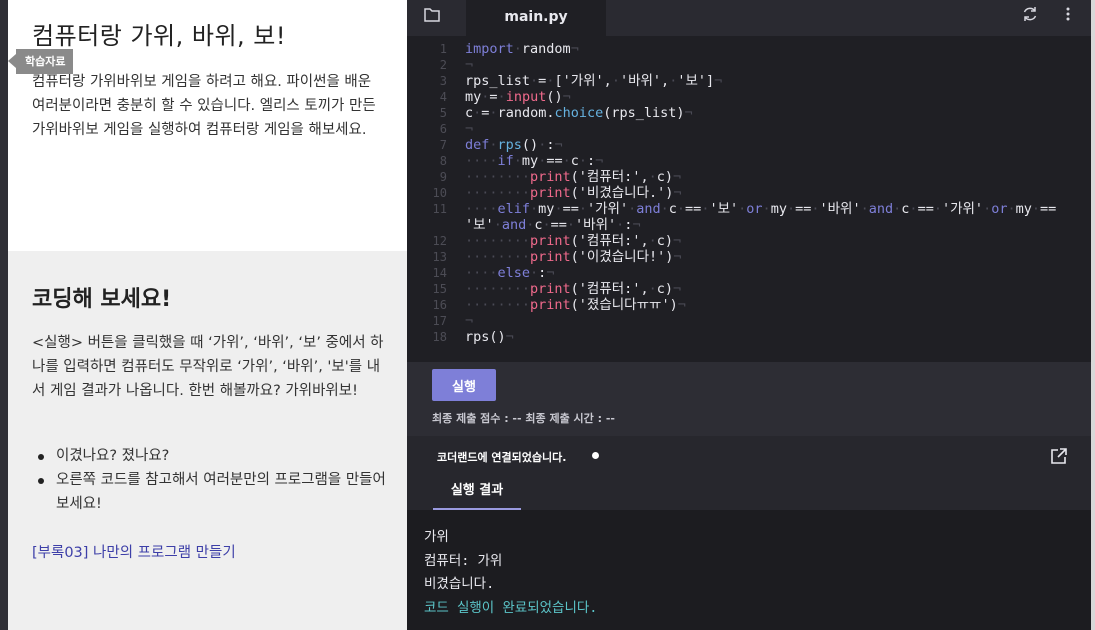 The height and width of the screenshot is (630, 1095). Describe the element at coordinates (489, 337) in the screenshot. I see `code-text: rps()¬` at that location.